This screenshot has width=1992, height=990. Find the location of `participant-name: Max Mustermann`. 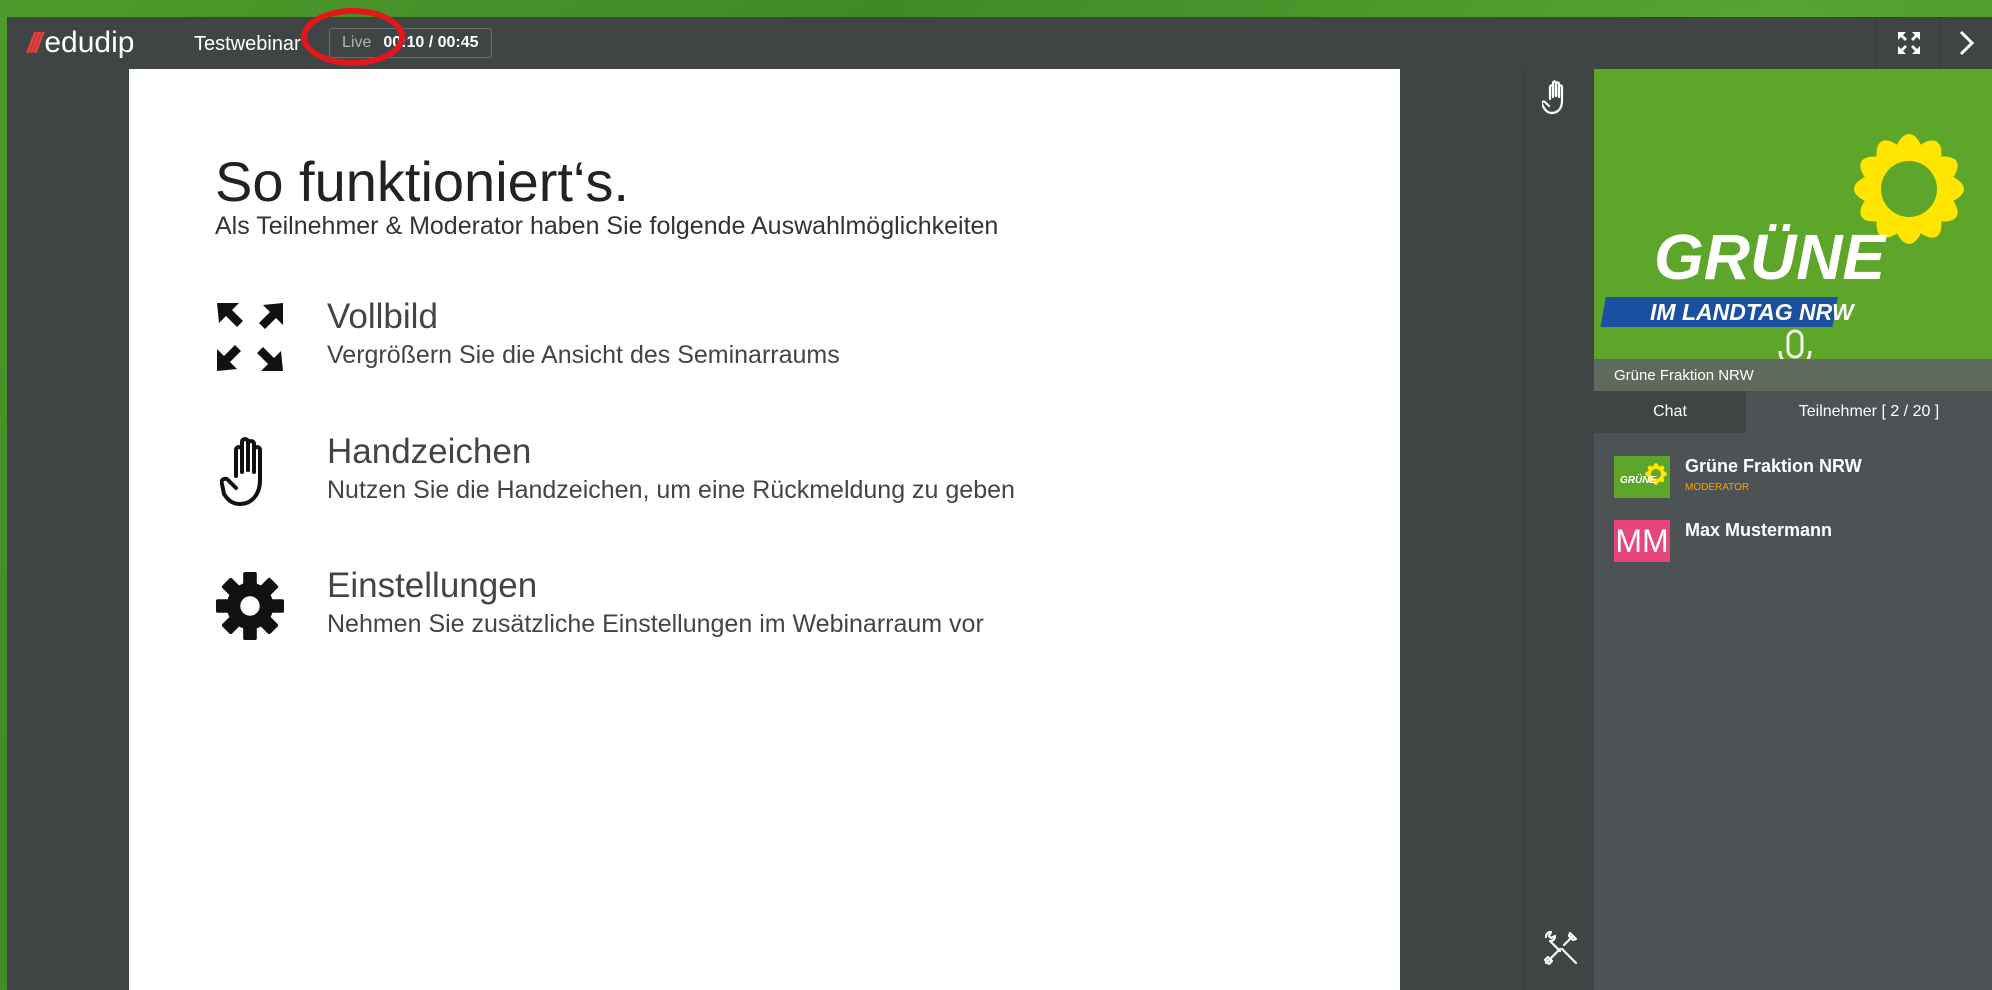

participant-name: Max Mustermann is located at coordinates (1759, 530).